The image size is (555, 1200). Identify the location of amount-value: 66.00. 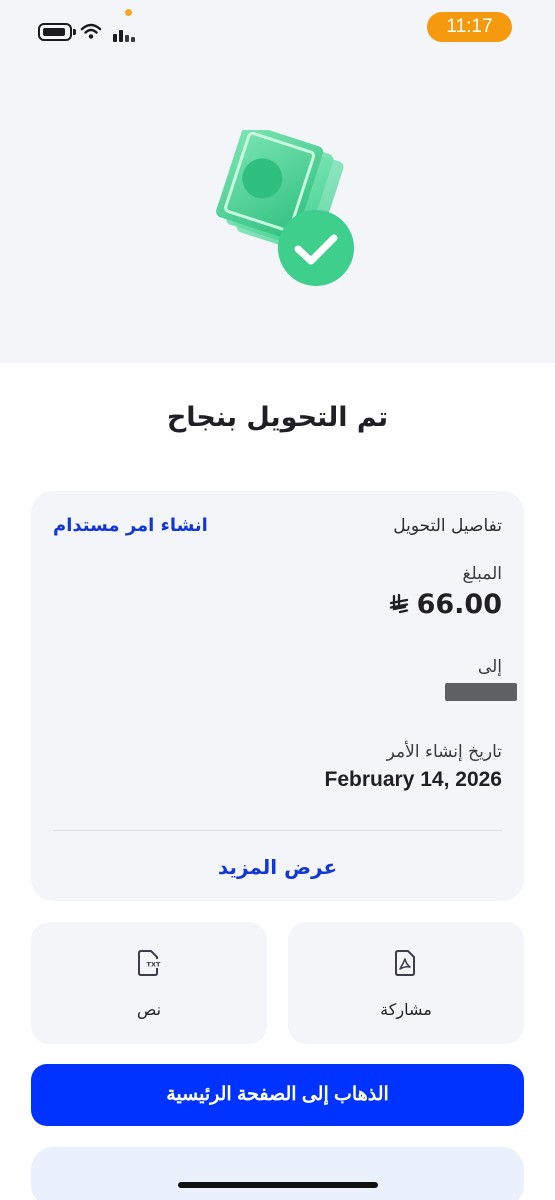
(445, 604).